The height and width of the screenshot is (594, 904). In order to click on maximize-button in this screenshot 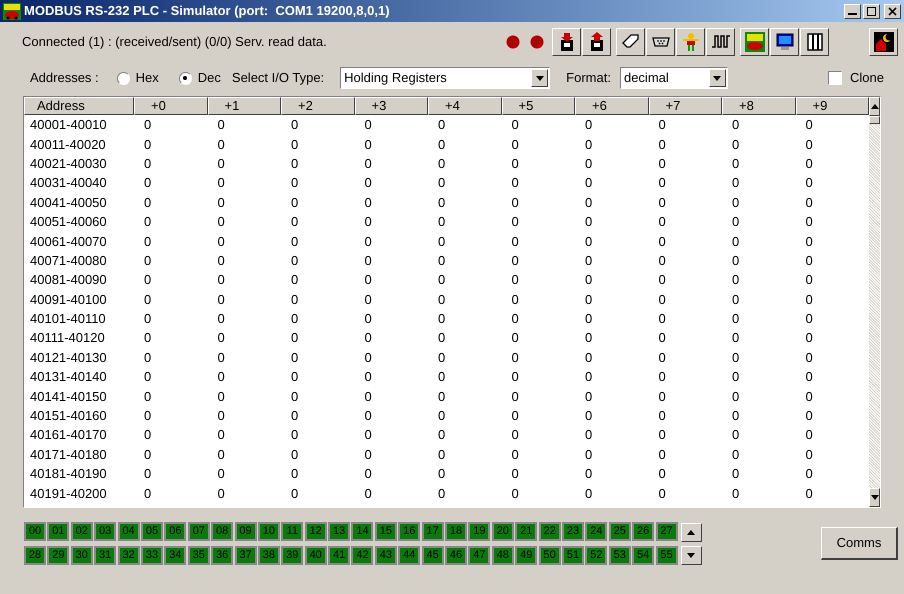, I will do `click(871, 11)`.